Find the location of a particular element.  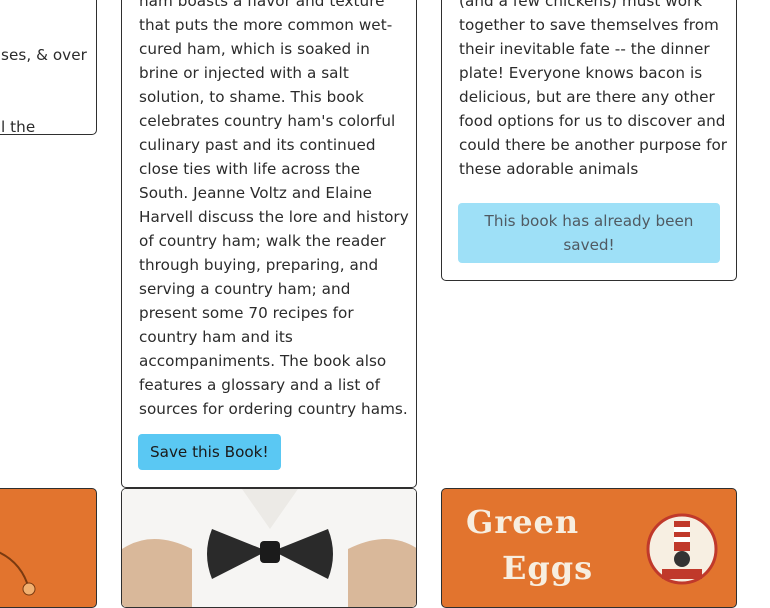

saved-label-line: This book has already been is located at coordinates (589, 221).